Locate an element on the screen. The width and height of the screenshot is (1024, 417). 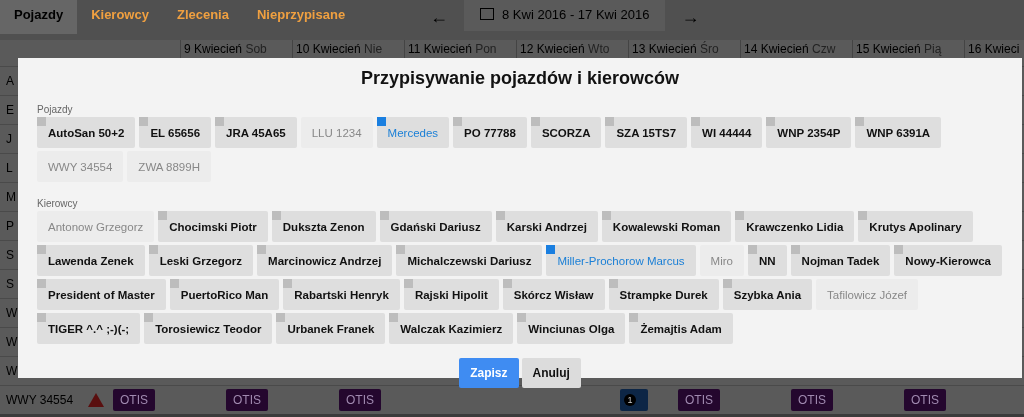
row-label: WWY 34554 is located at coordinates (39, 400).